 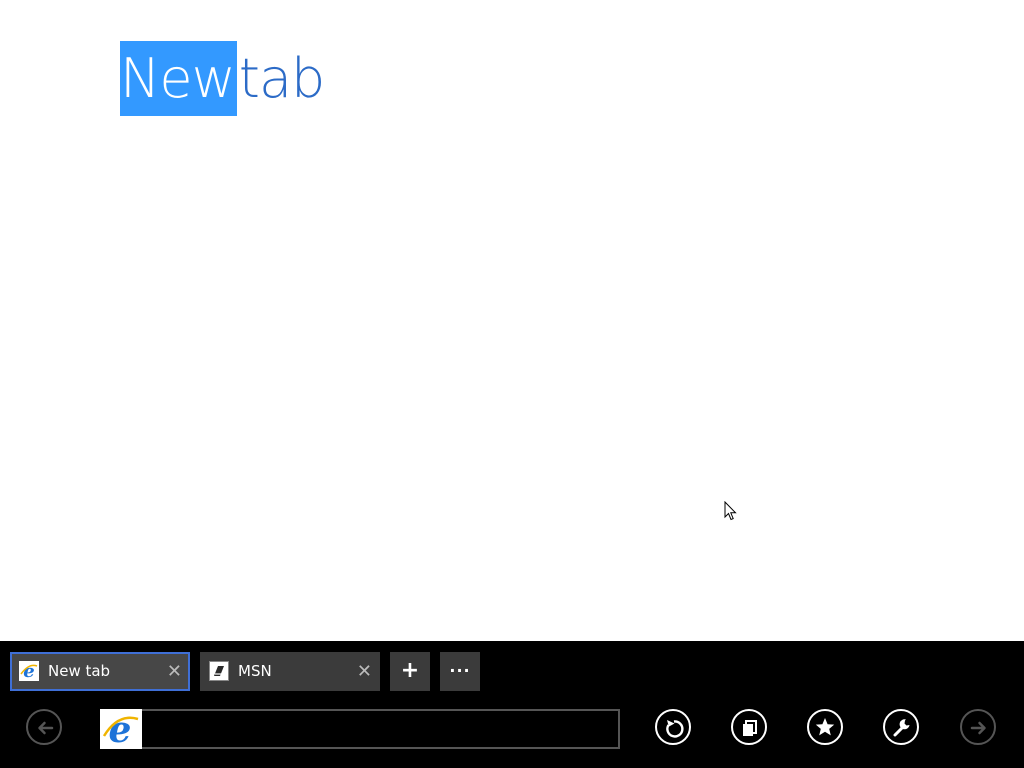 What do you see at coordinates (731, 512) in the screenshot?
I see `mouse-cursor-icon` at bounding box center [731, 512].